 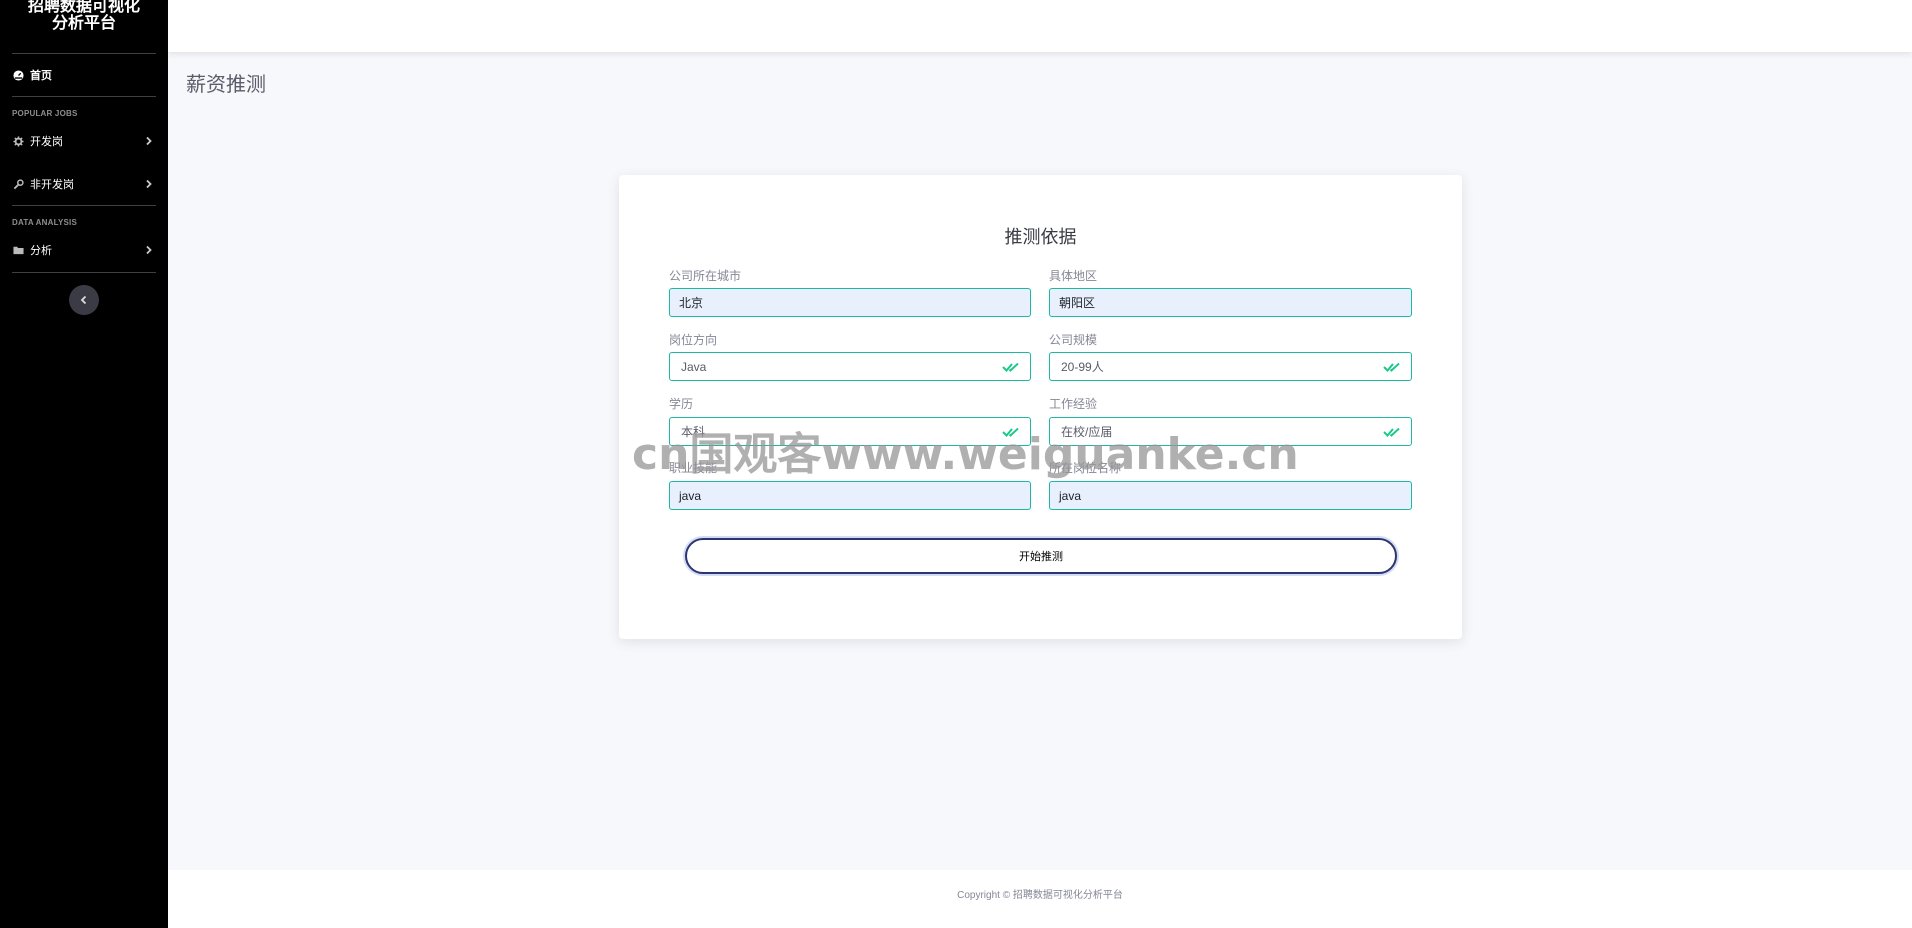 What do you see at coordinates (1073, 340) in the screenshot?
I see `scale-label: 公司规模` at bounding box center [1073, 340].